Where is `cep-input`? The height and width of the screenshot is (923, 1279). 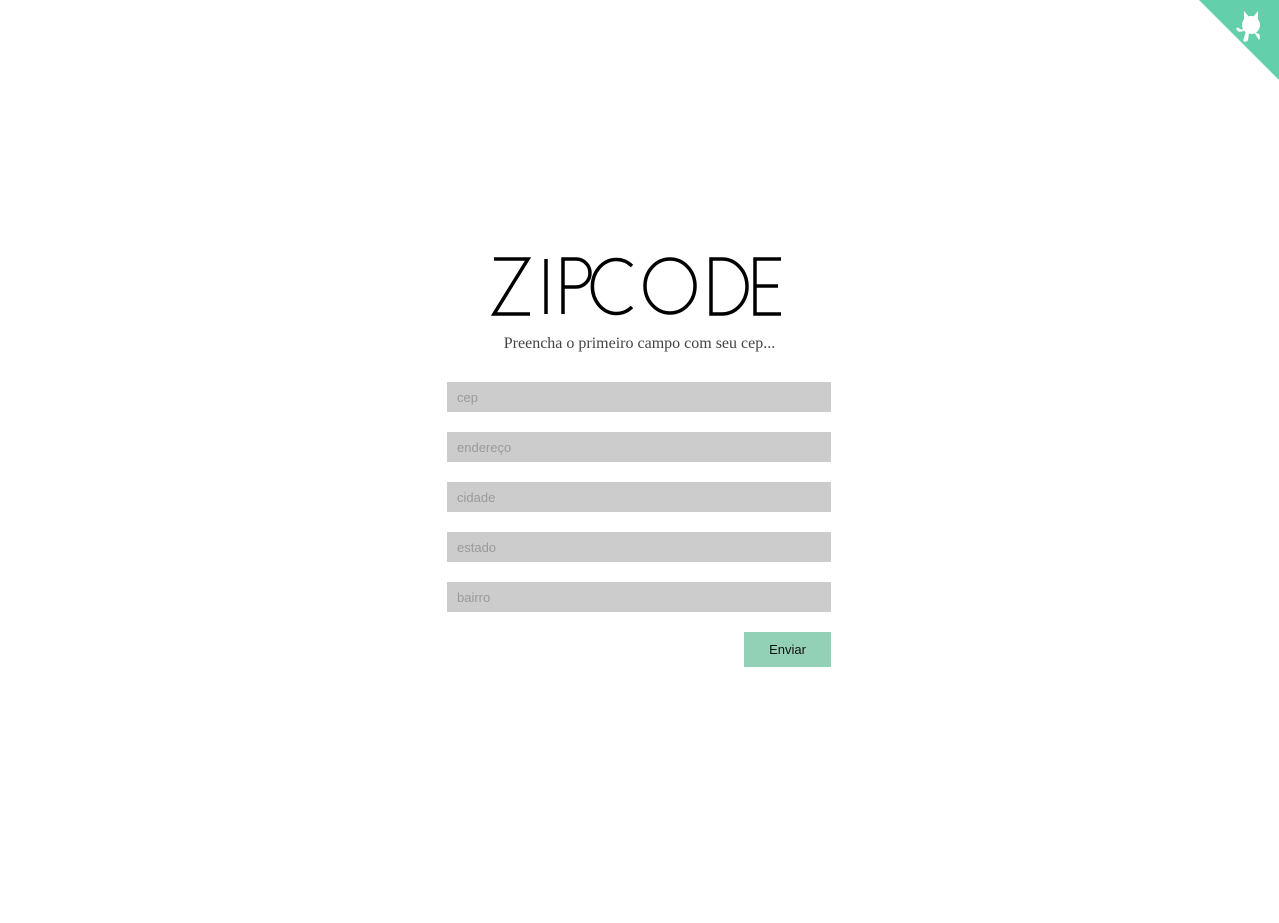
cep-input is located at coordinates (639, 397).